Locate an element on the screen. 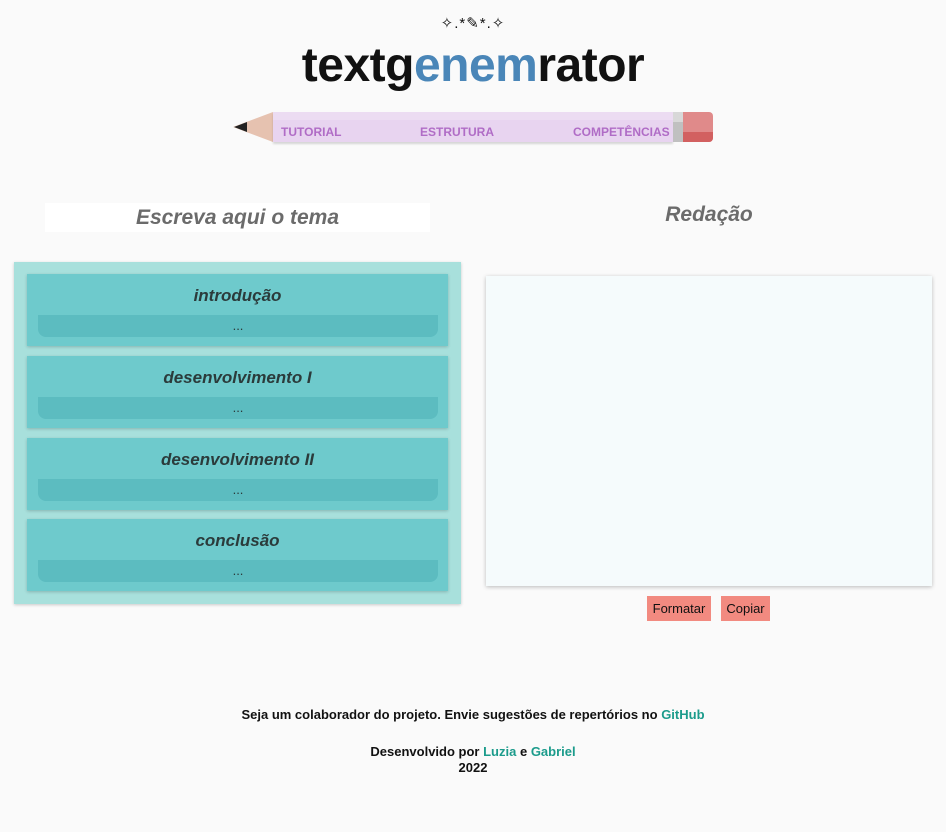 This screenshot has height=832, width=946. github-link: GitHub is located at coordinates (682, 714).